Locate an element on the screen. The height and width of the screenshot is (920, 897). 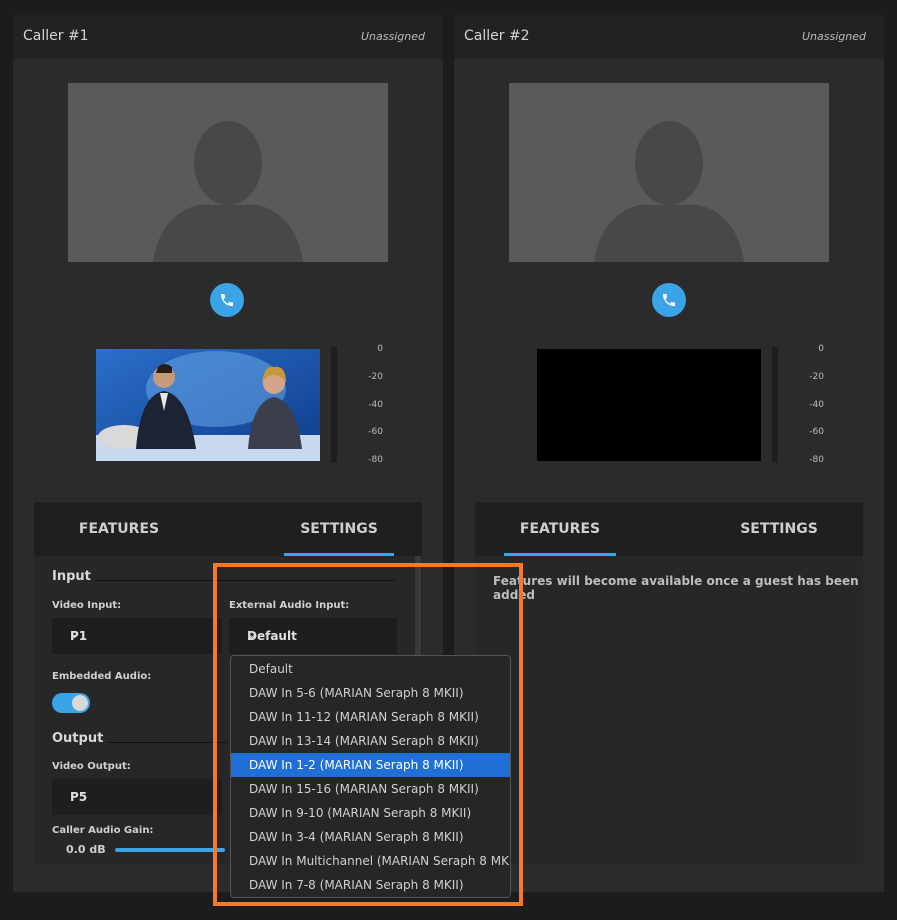
caller-2-status: Unassigned is located at coordinates (834, 36).